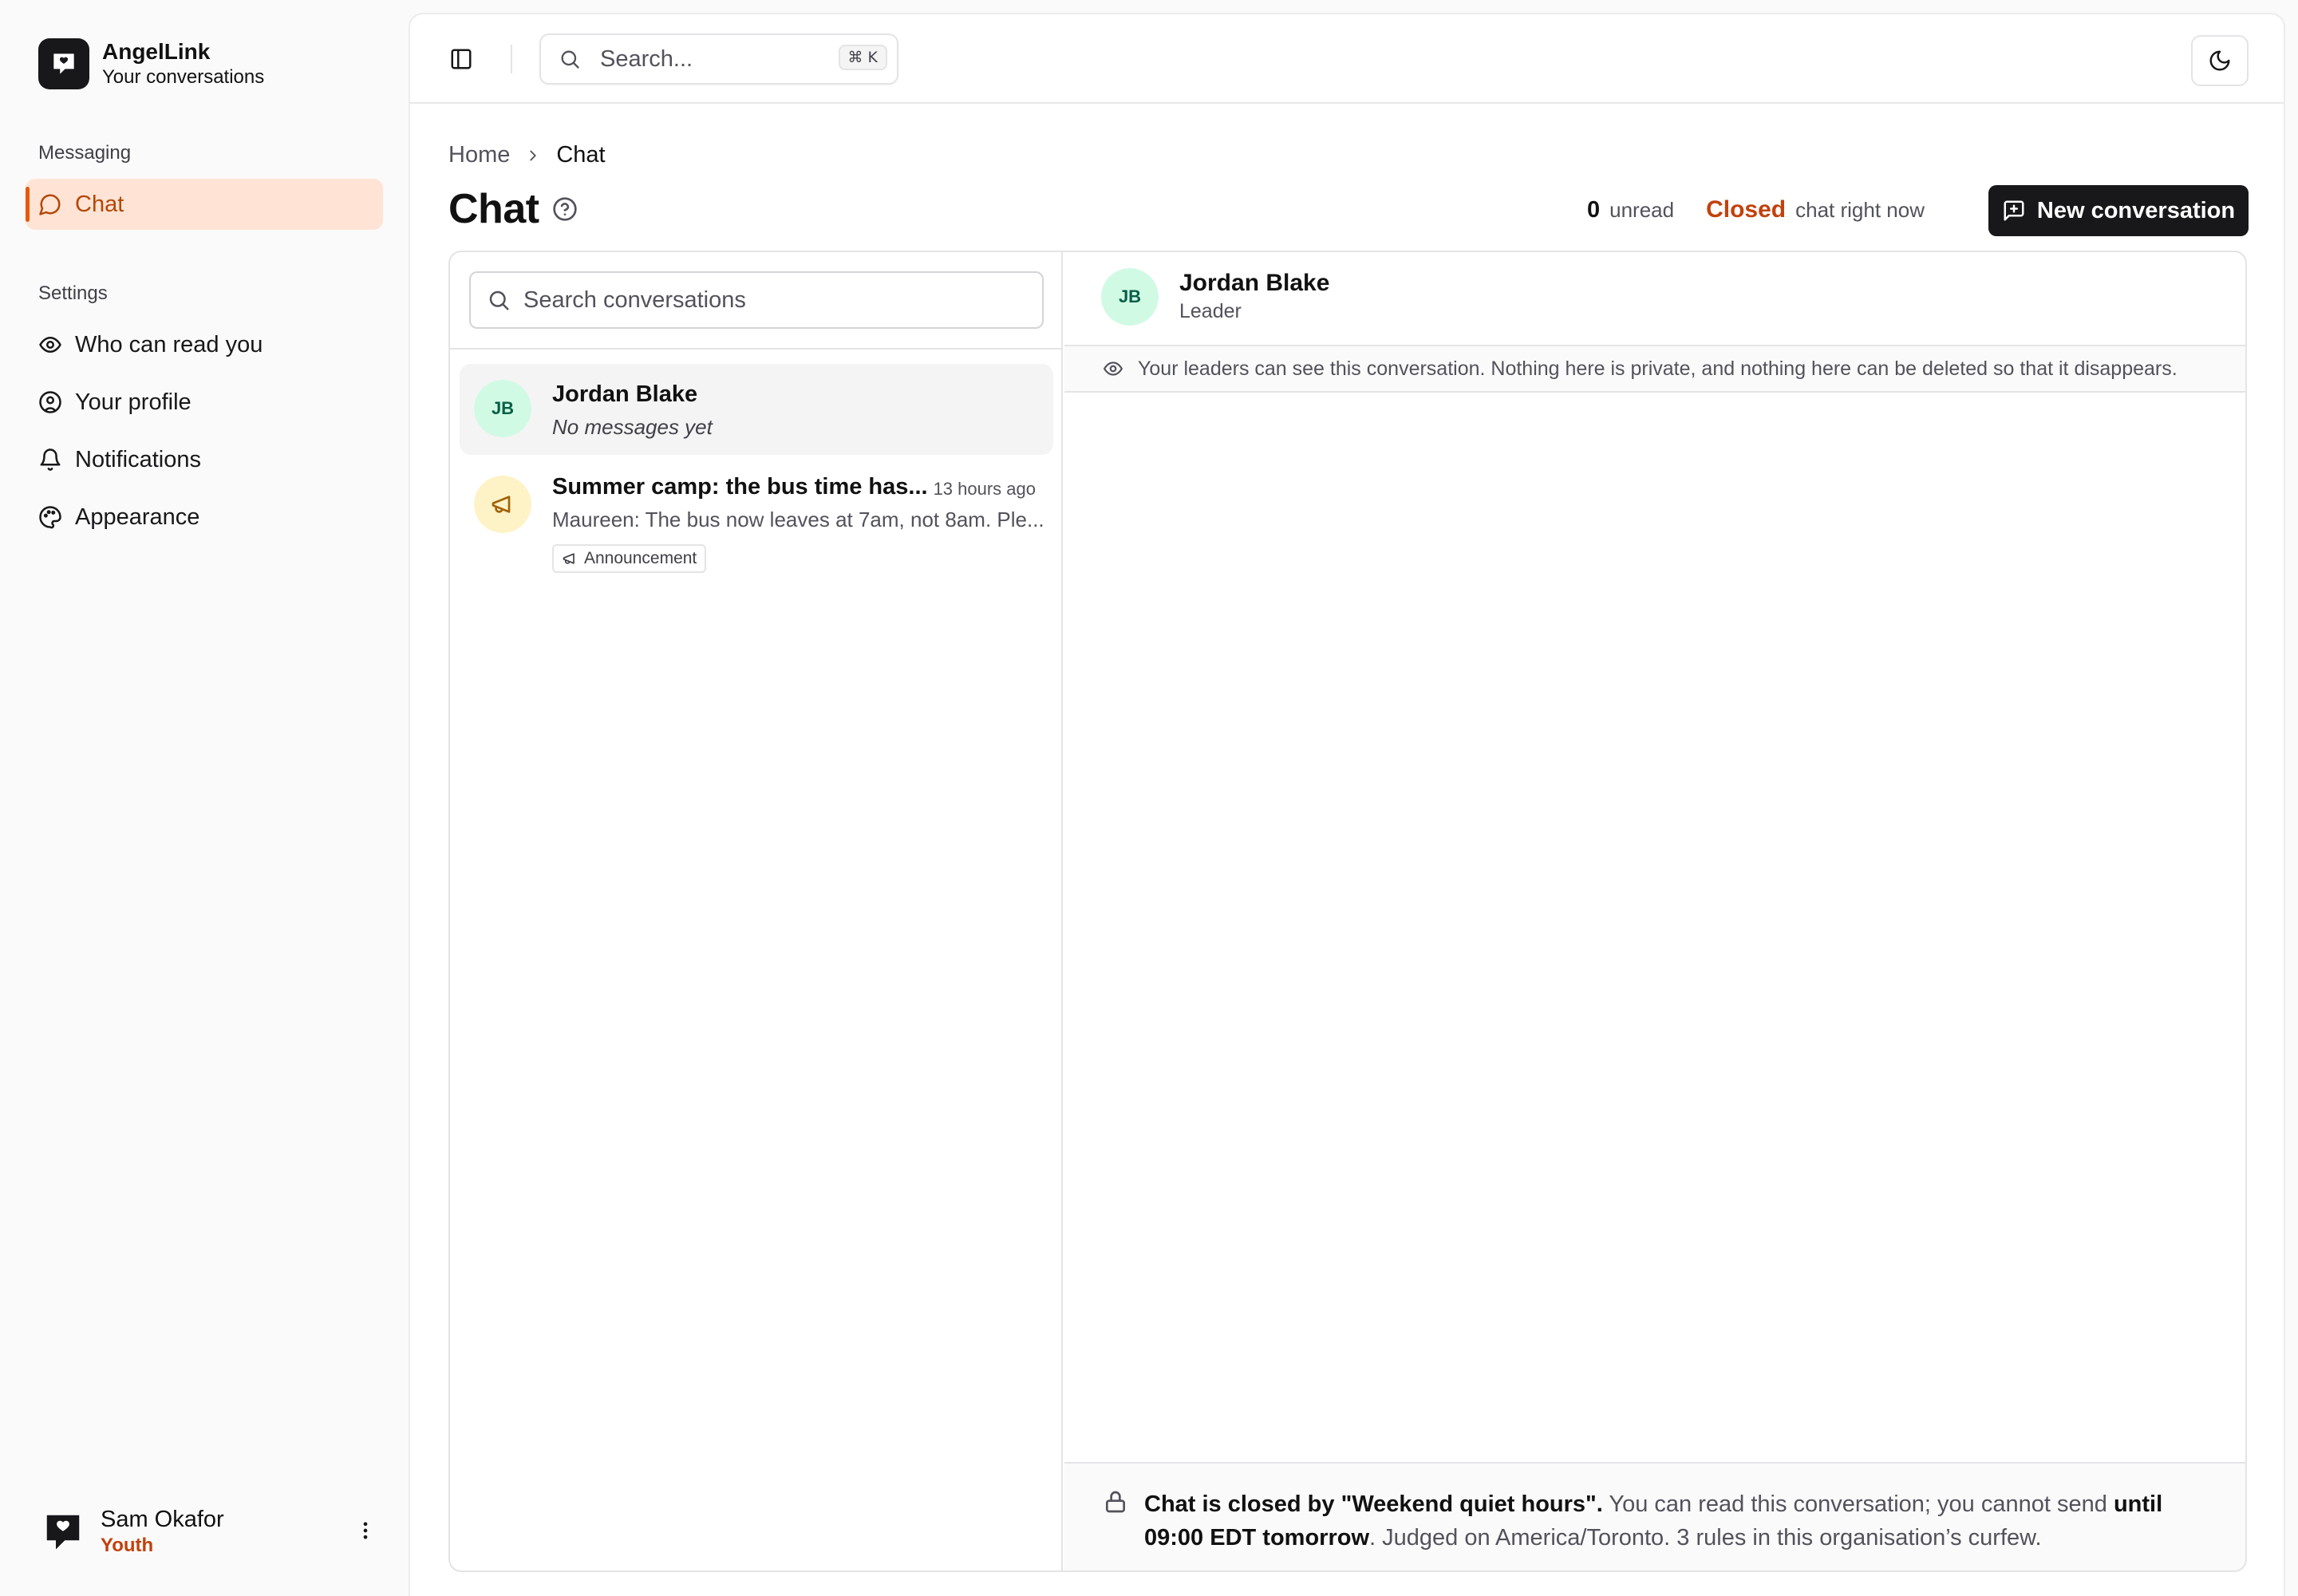 Image resolution: width=2298 pixels, height=1596 pixels. I want to click on sidebar-item-notifications: Notifications, so click(204, 459).